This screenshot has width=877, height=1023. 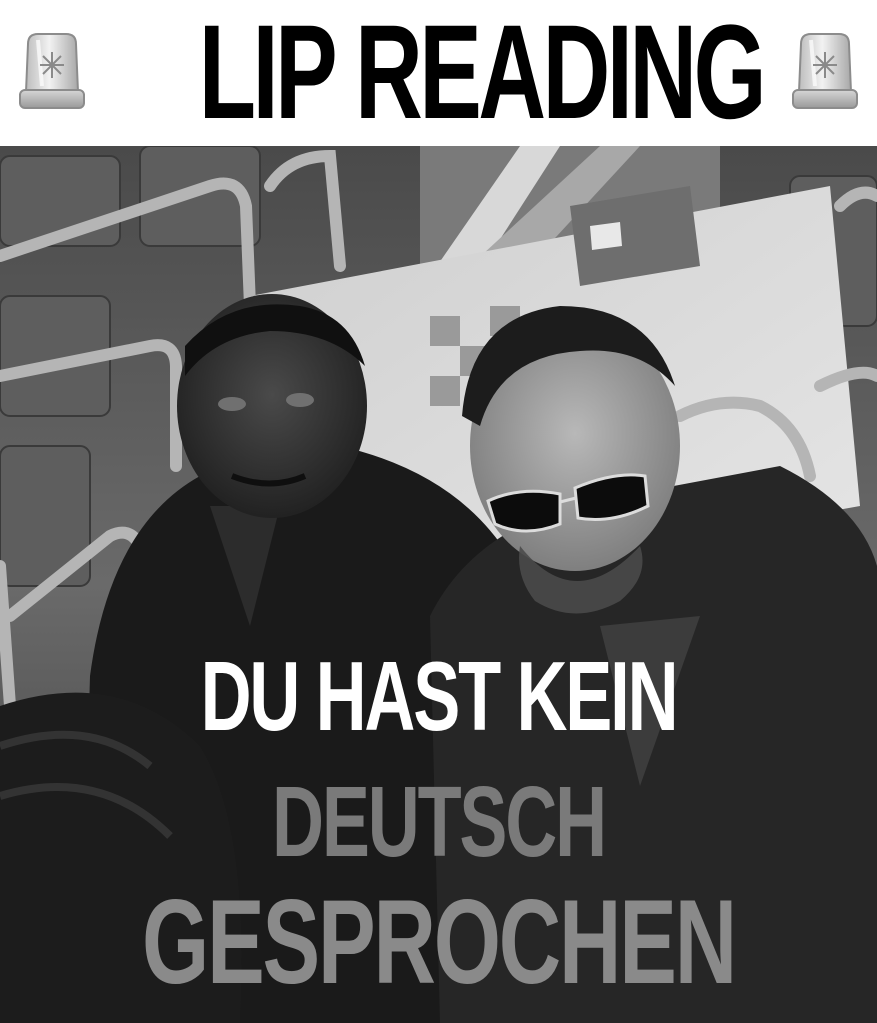 I want to click on header-bar: LIP READING, so click(x=438, y=73).